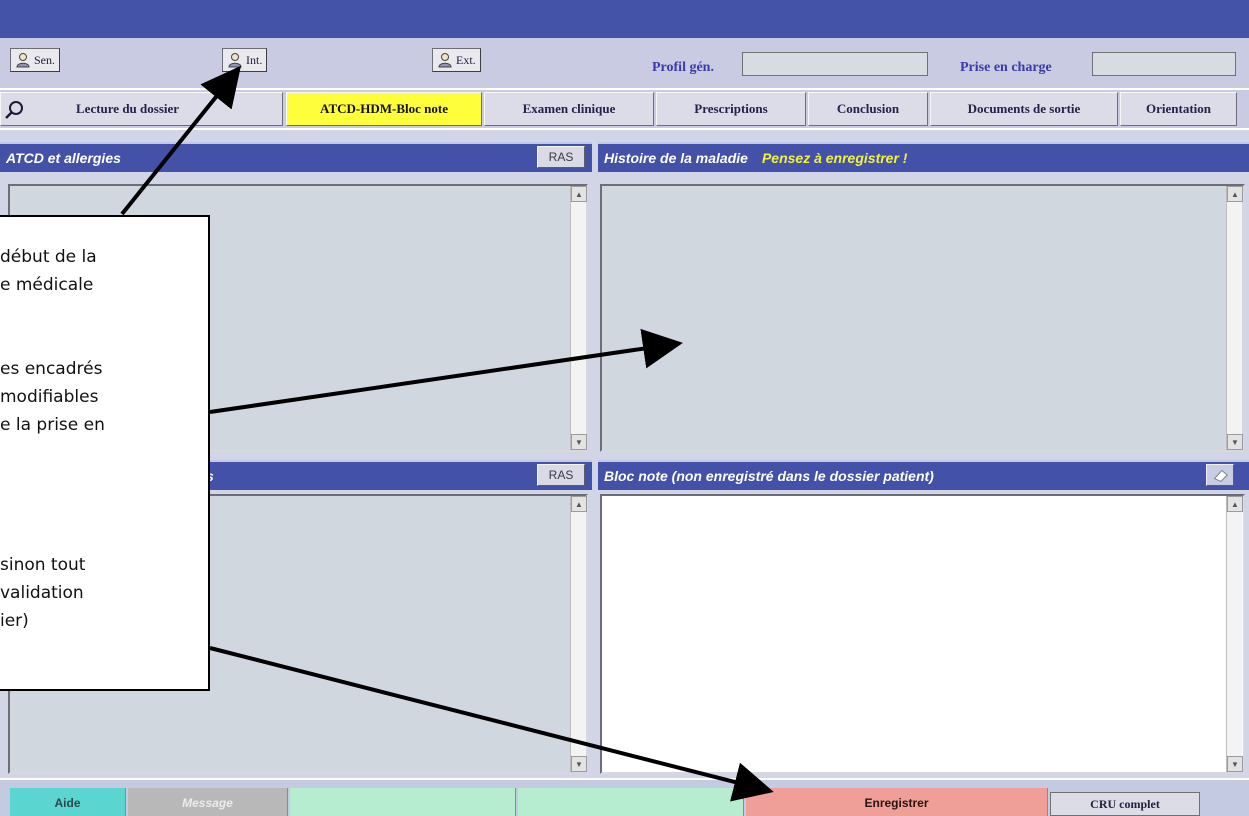  Describe the element at coordinates (446, 371) in the screenshot. I see `arrow-to-histoire` at that location.